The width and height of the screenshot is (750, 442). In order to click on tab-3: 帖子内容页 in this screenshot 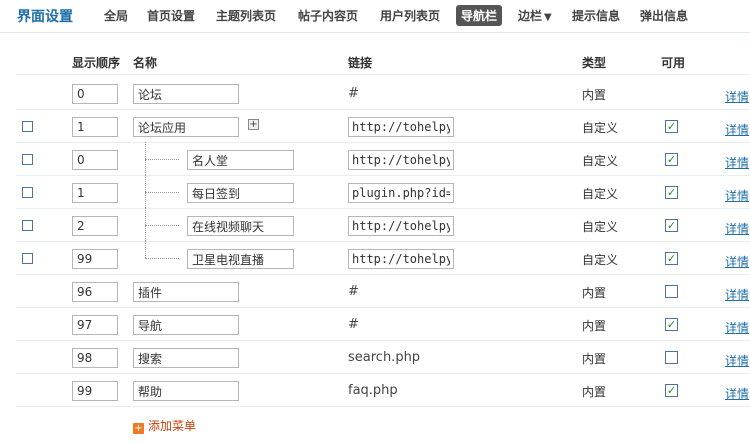, I will do `click(328, 15)`.